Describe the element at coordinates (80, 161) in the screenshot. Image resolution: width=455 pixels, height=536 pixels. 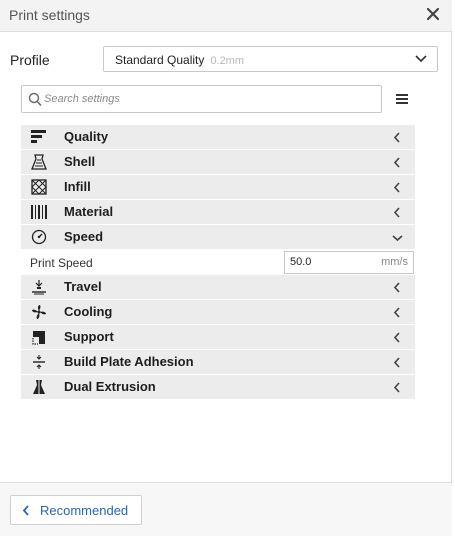
I see `category-label: Shell` at that location.